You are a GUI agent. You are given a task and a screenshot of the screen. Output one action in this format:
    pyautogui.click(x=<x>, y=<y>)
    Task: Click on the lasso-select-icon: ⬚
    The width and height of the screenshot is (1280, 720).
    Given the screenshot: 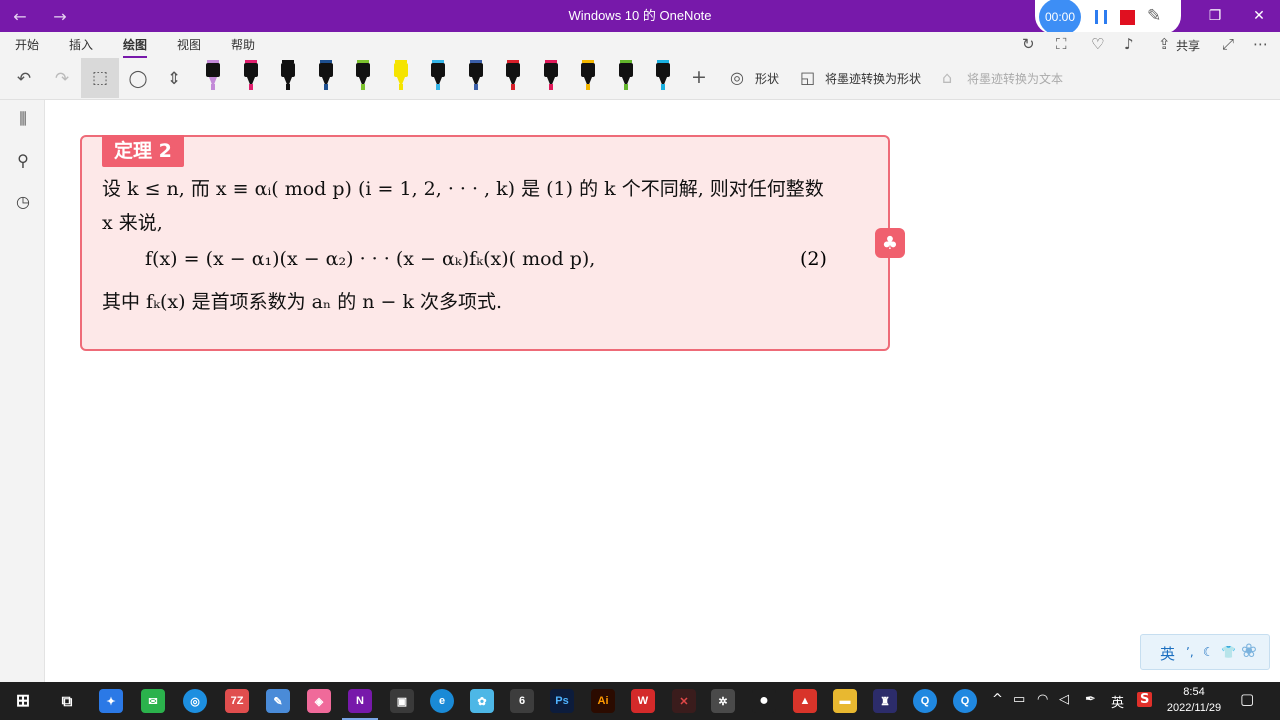 What is the action you would take?
    pyautogui.click(x=100, y=78)
    